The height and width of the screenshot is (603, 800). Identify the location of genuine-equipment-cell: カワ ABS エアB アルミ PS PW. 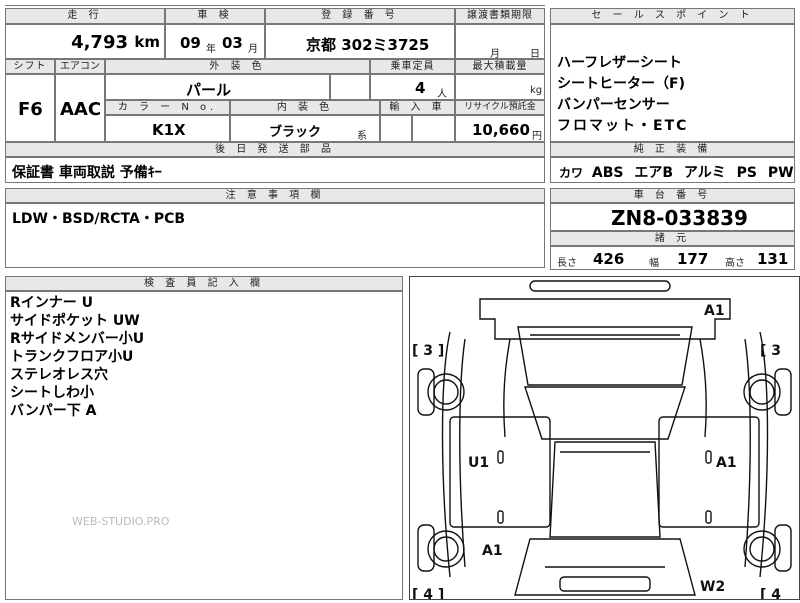
(672, 170).